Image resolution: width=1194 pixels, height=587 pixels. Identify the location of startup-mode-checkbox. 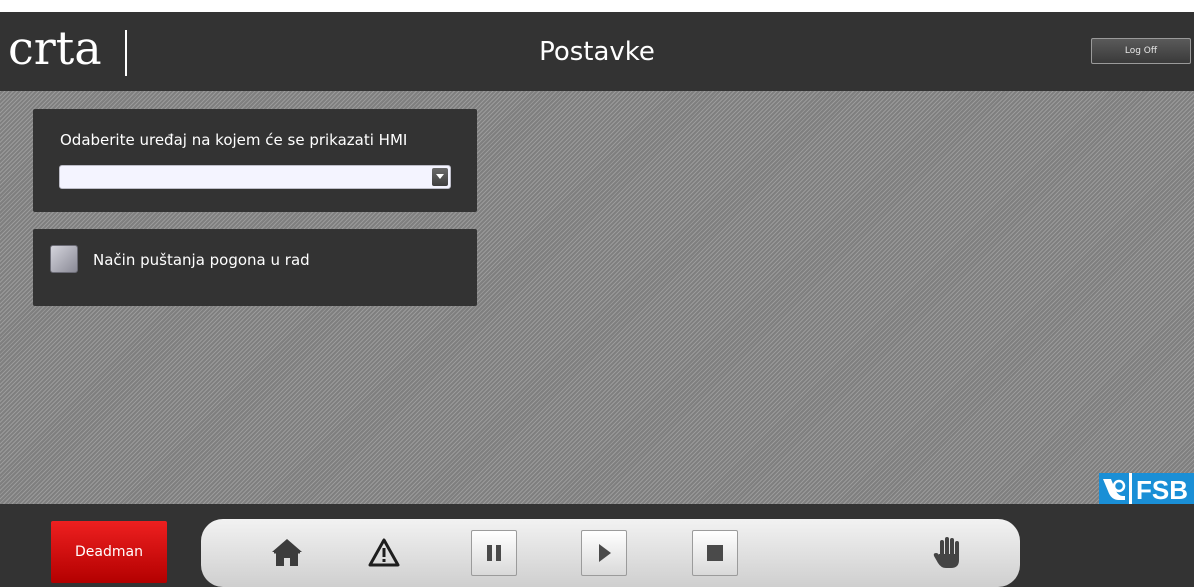
(64, 259).